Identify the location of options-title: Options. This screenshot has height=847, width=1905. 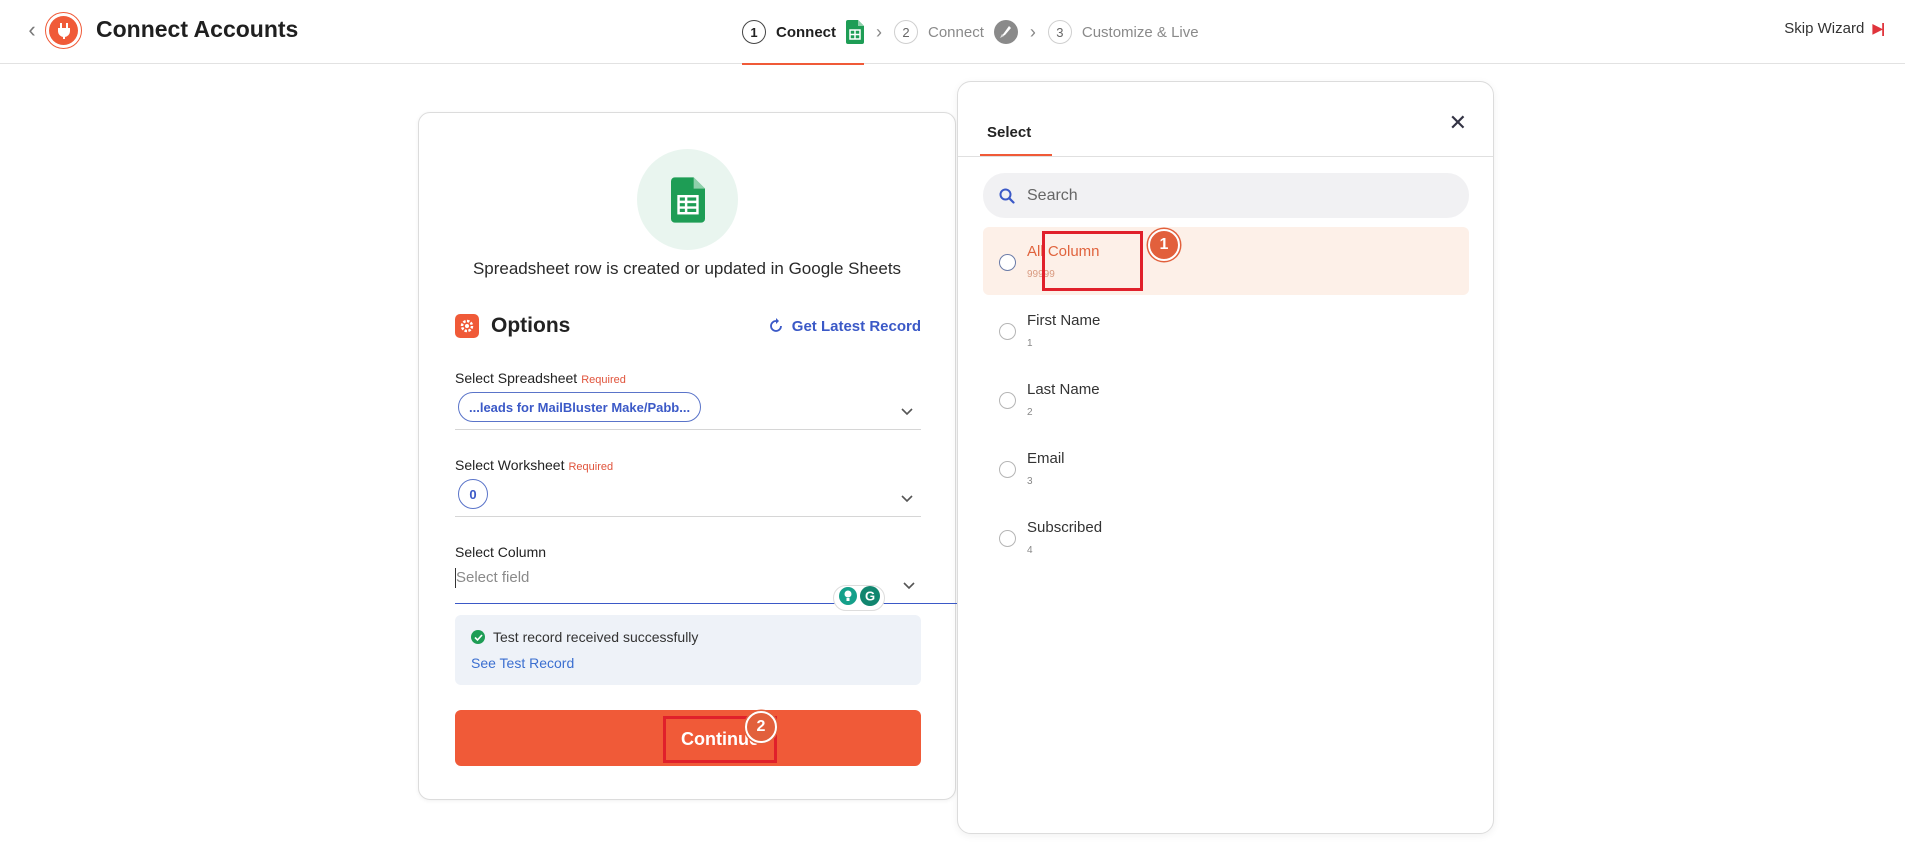
(512, 326).